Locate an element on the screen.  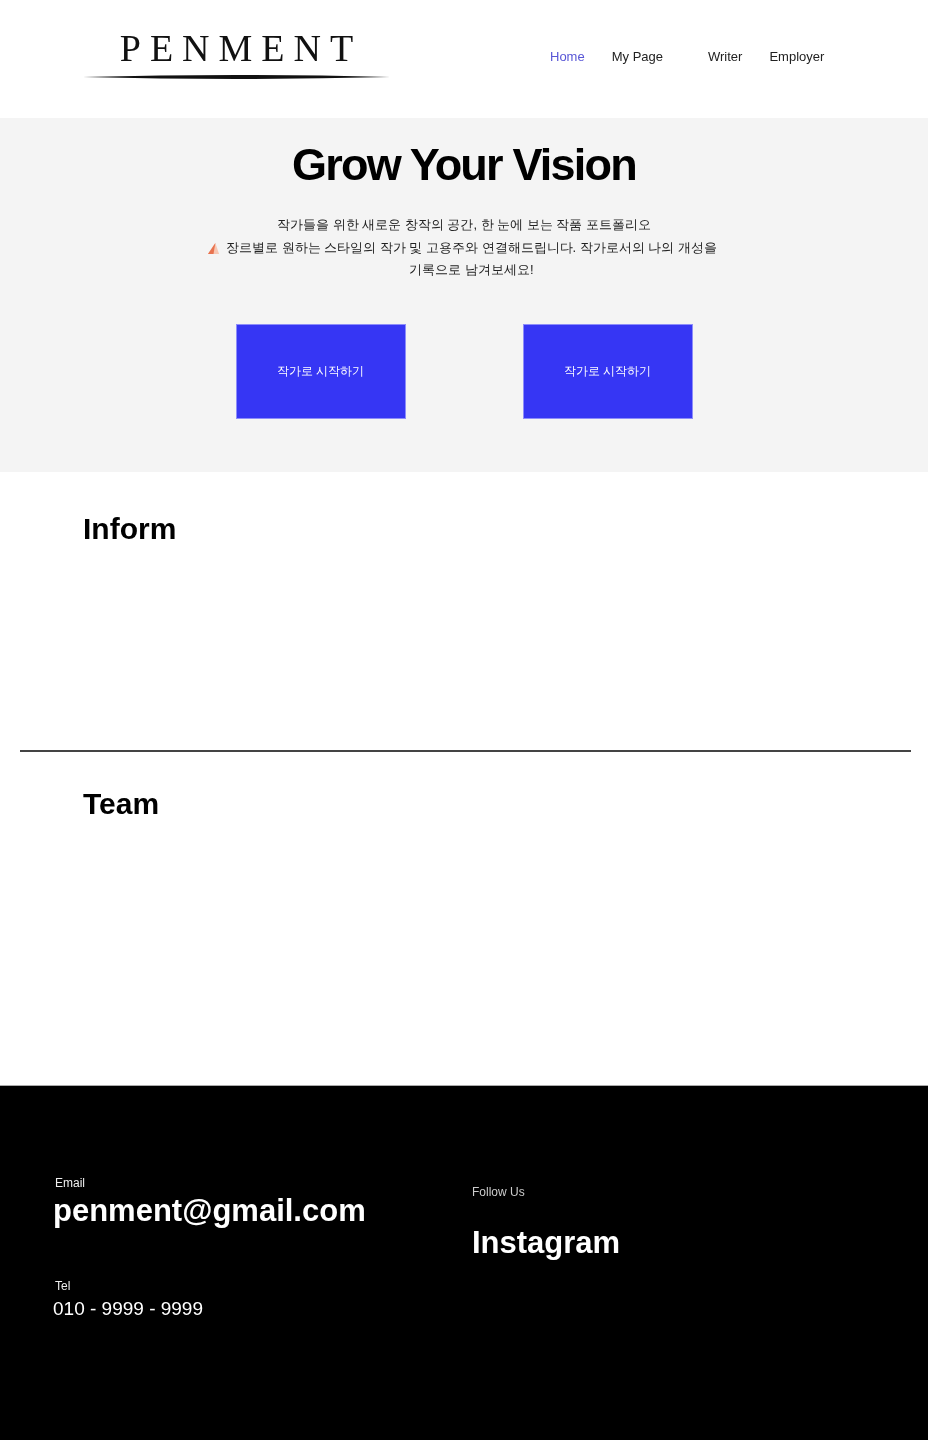
nav-link: Home is located at coordinates (567, 57).